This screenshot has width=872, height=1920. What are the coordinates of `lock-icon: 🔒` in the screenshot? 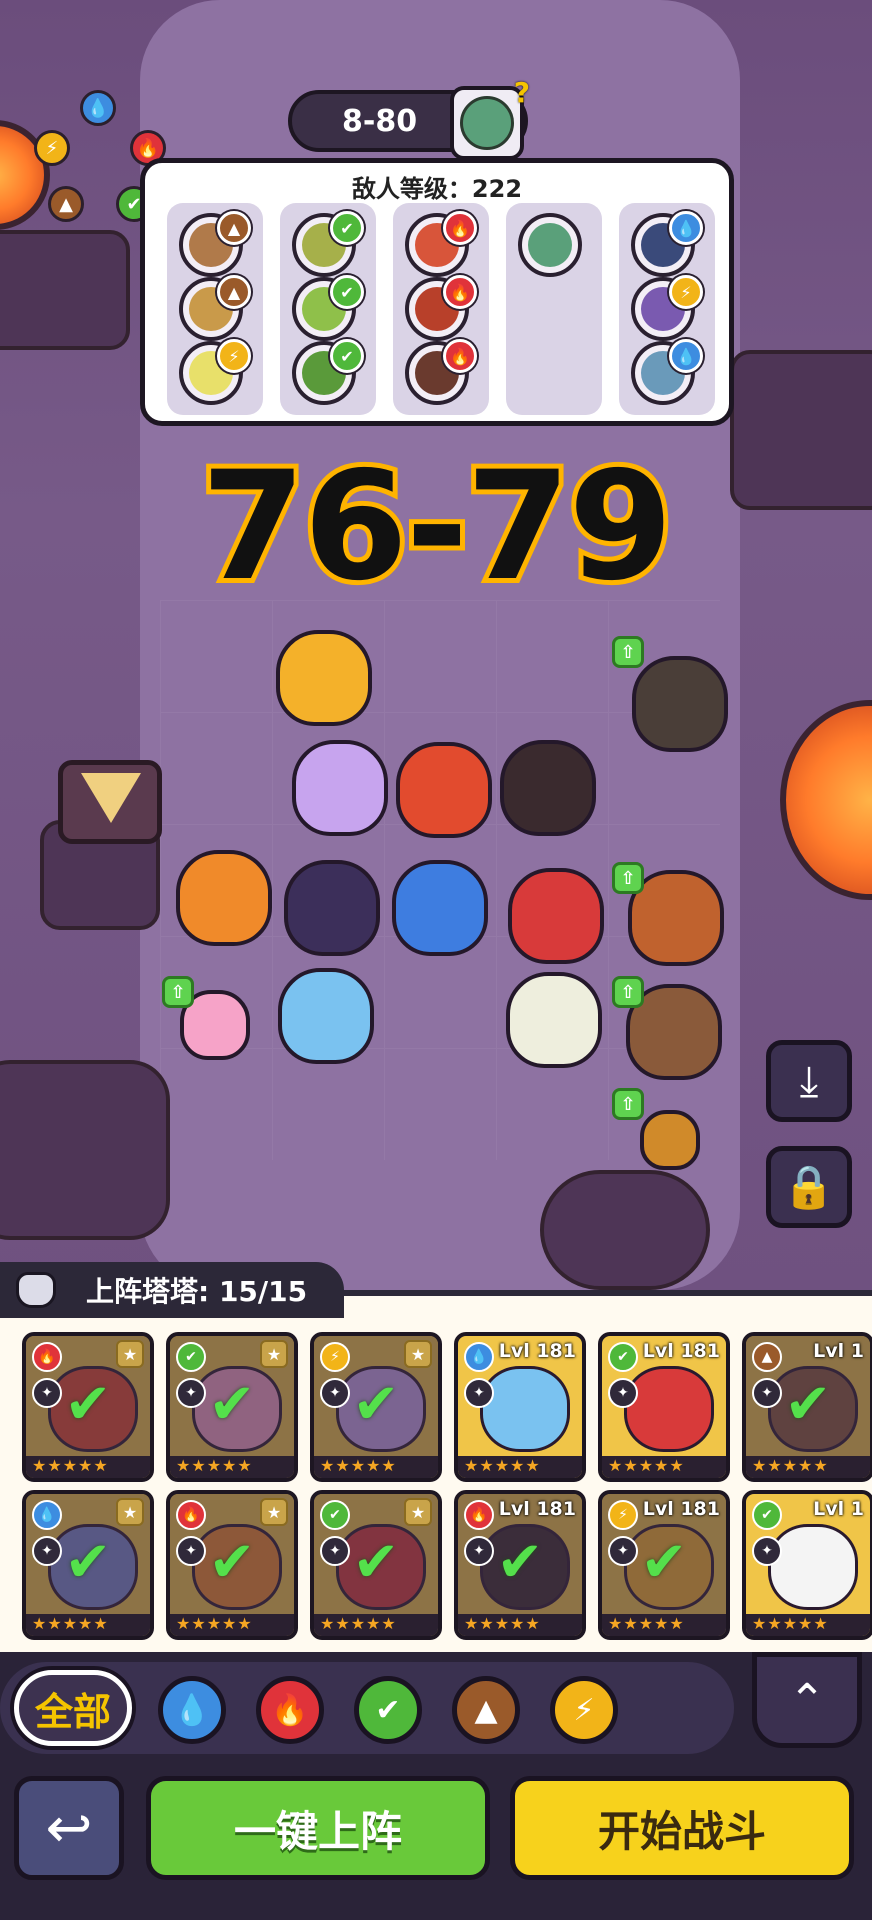 It's located at (809, 1186).